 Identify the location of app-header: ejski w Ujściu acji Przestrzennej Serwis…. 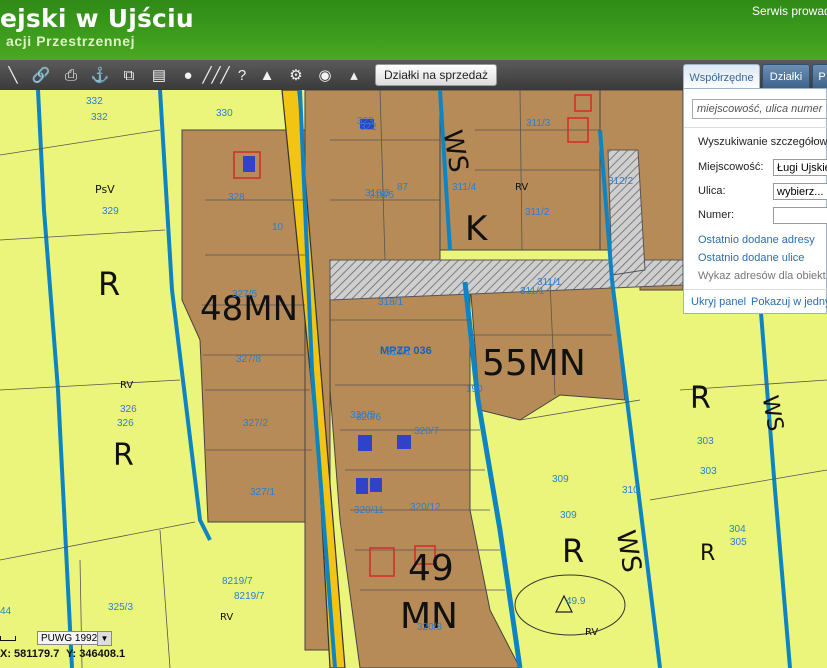
(413, 30).